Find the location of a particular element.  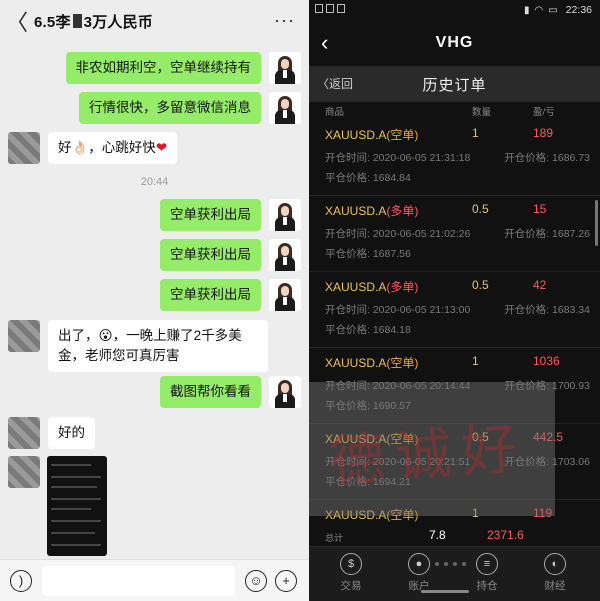

order-pl: 189 is located at coordinates (543, 133).